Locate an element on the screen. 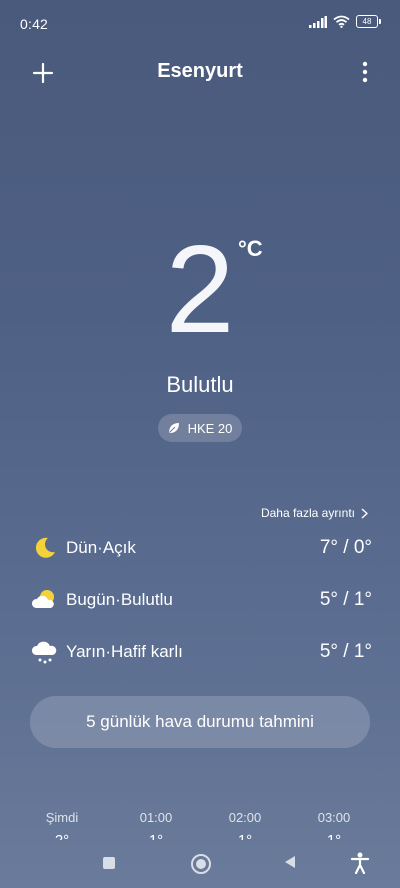 The height and width of the screenshot is (888, 400). status-time: 0:42 is located at coordinates (34, 24).